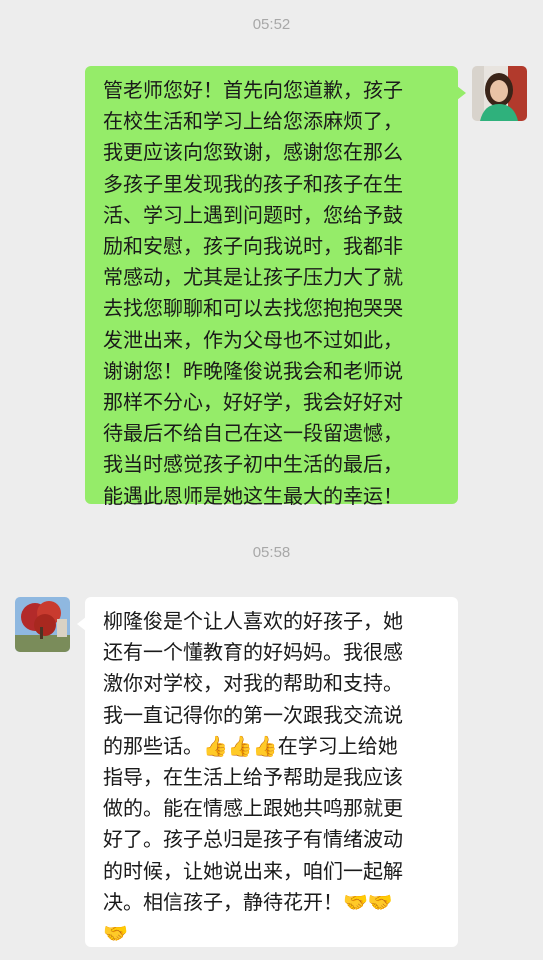 This screenshot has height=960, width=543. I want to click on message-line: 去找您聊聊和可以去找您抱抱哭哭, so click(253, 308).